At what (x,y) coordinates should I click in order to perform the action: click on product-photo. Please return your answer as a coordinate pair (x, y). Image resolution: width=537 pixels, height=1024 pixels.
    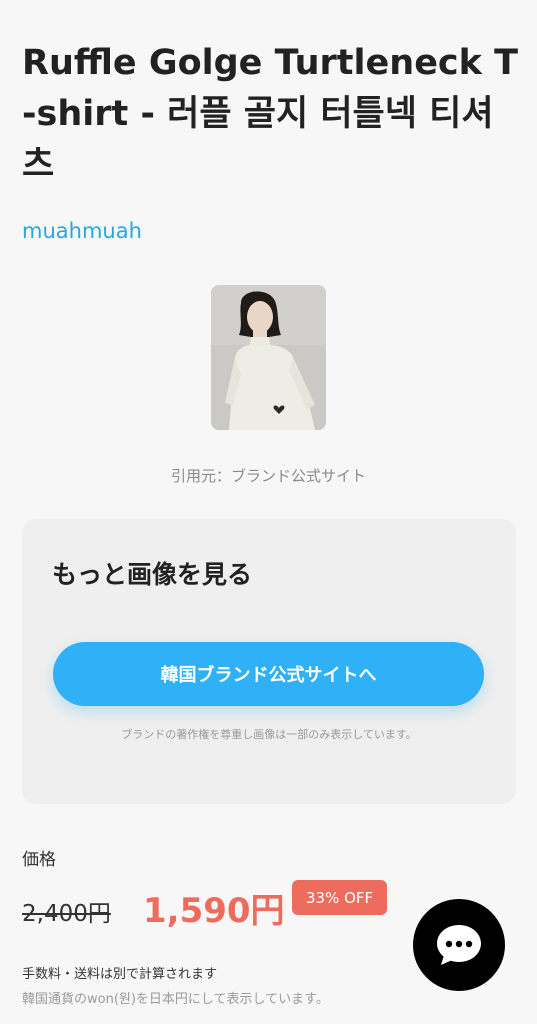
    Looking at the image, I should click on (268, 357).